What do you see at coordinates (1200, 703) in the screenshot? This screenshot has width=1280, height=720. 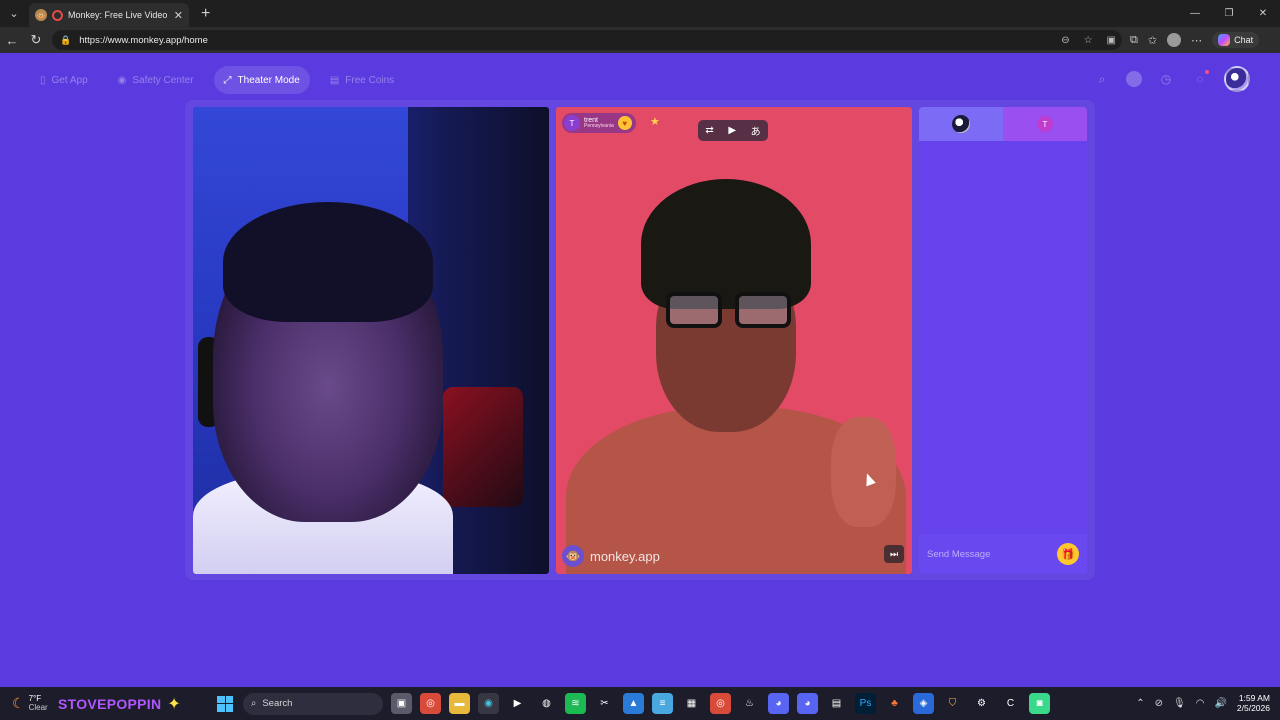 I see `wifi-icon: ◠` at bounding box center [1200, 703].